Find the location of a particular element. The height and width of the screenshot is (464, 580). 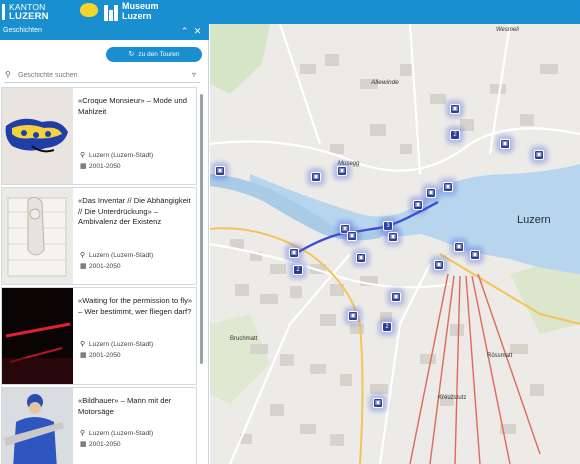

kanton-logo-line2: LUZERN is located at coordinates (29, 16).